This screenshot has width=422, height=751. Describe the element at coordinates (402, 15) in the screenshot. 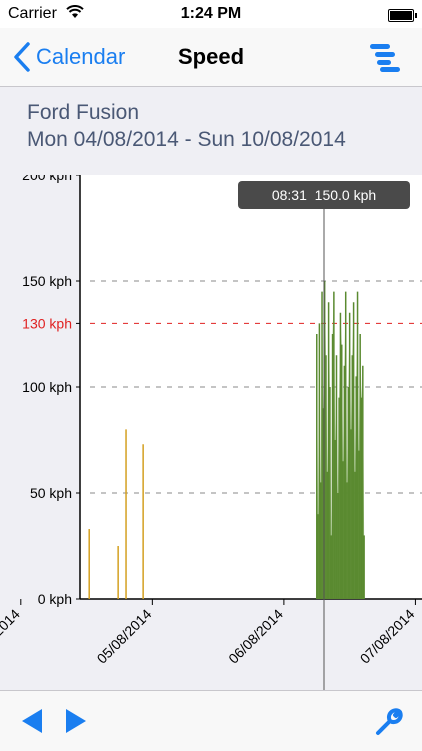

I see `battery-icon` at that location.